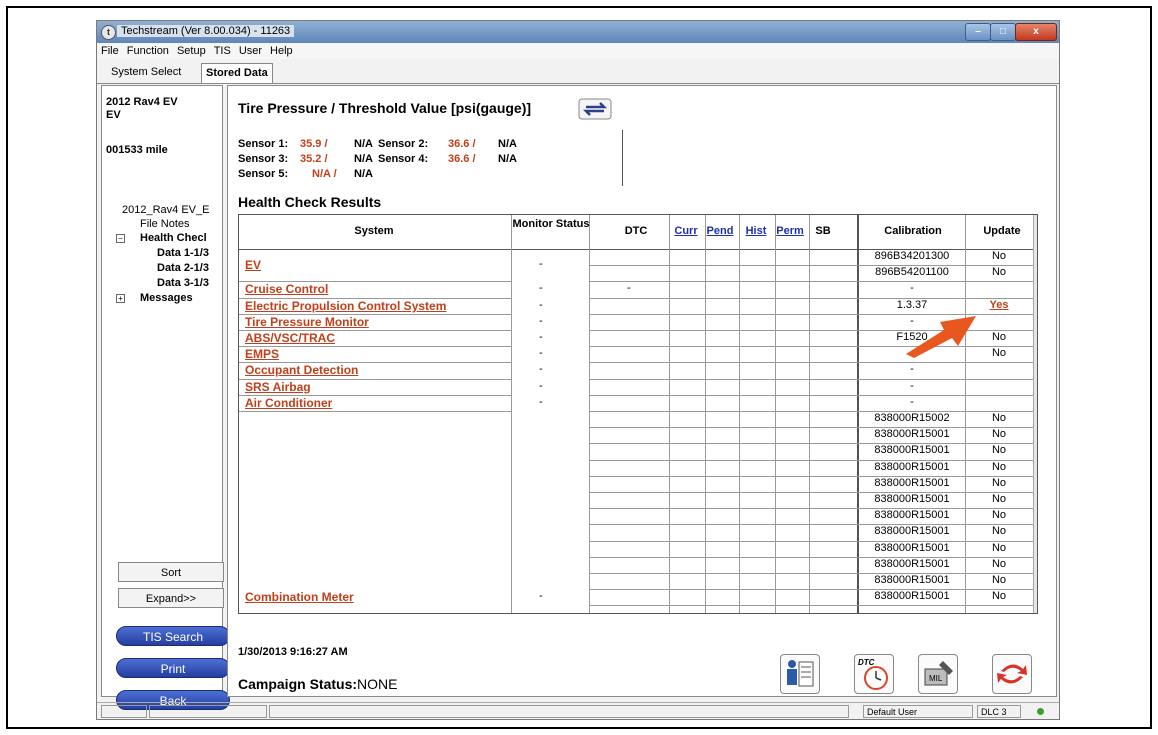 This screenshot has width=1158, height=735. What do you see at coordinates (290, 338) in the screenshot?
I see `system-link: ABS/VSC/TRAC` at bounding box center [290, 338].